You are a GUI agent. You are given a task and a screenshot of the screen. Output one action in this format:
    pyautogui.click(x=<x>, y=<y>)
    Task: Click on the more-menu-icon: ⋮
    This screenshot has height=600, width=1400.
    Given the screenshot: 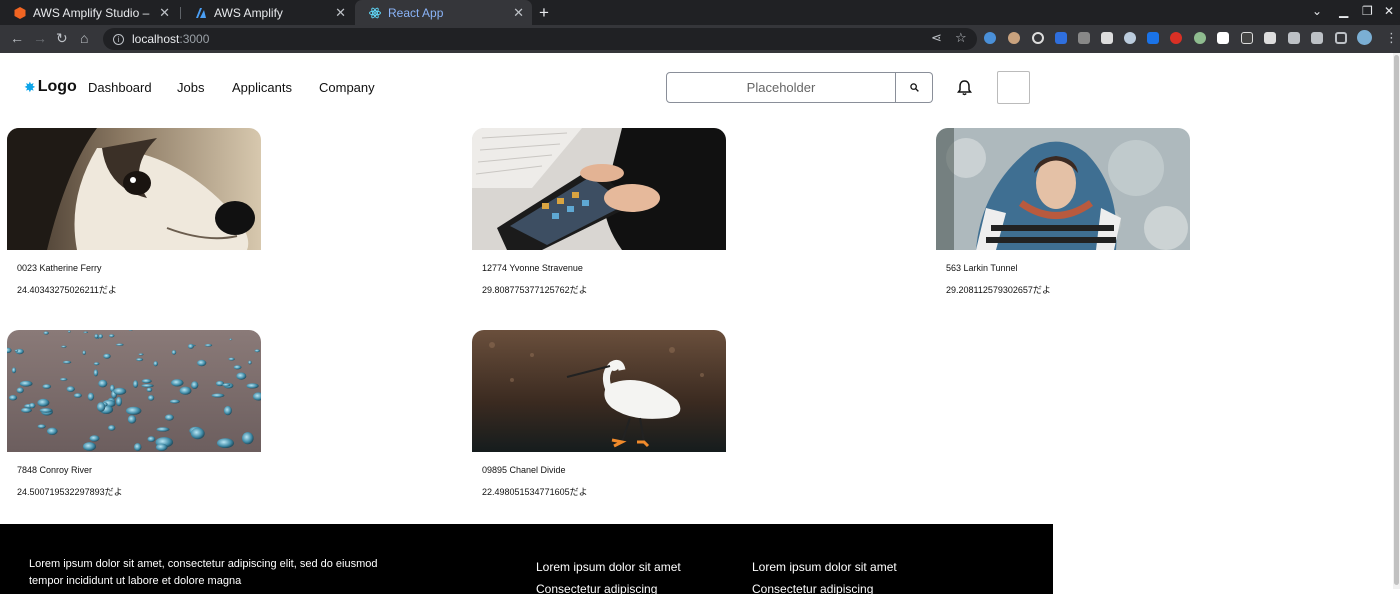 What is the action you would take?
    pyautogui.click(x=1391, y=38)
    